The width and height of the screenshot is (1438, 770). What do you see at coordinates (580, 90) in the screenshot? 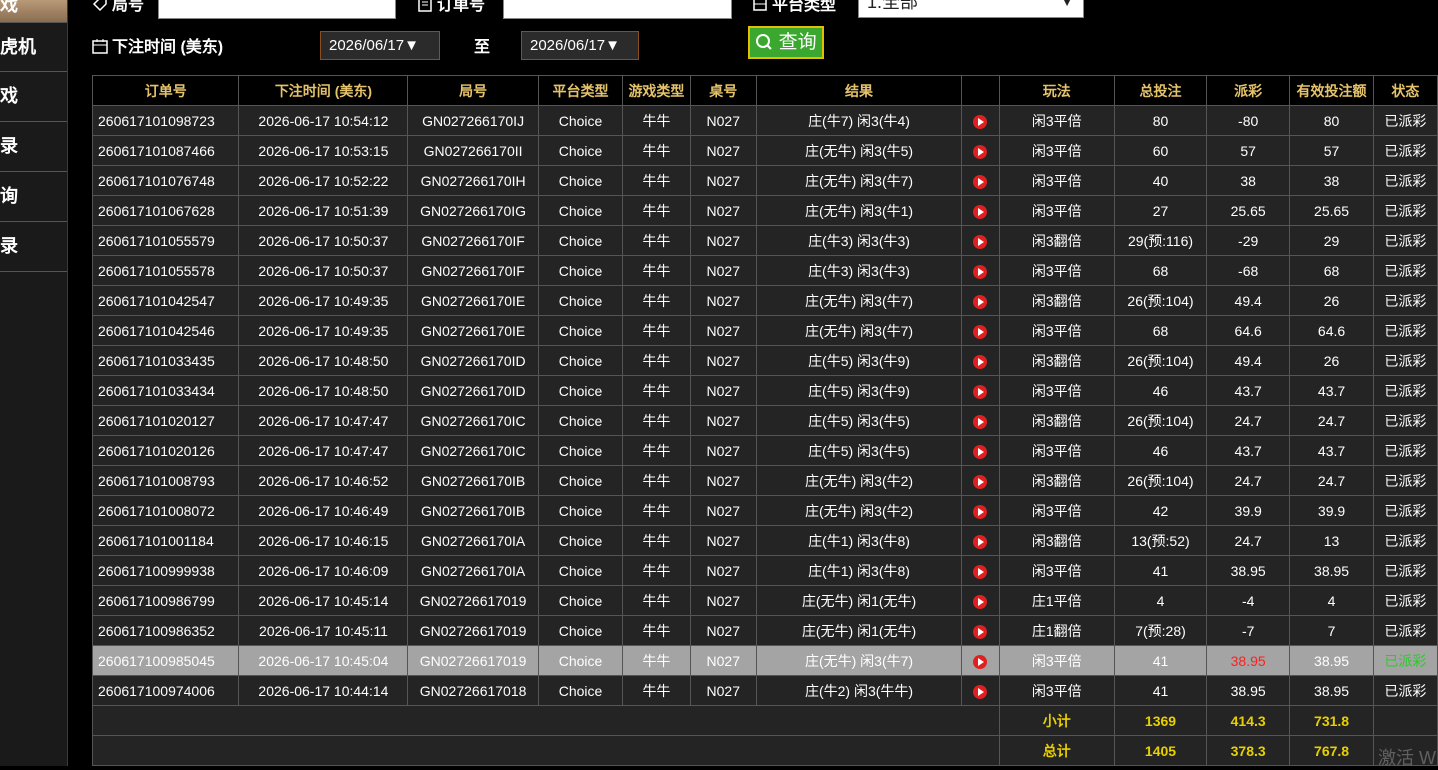
I see `col-platform: 平台类型` at bounding box center [580, 90].